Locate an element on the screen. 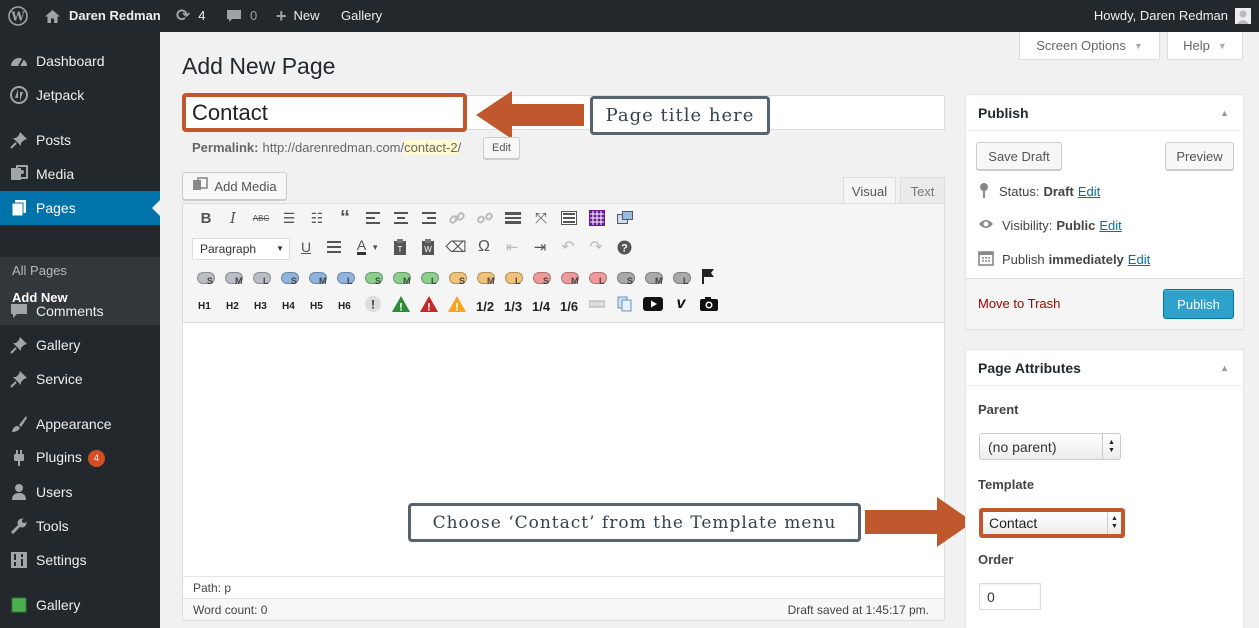  table-grid-icon is located at coordinates (597, 218).